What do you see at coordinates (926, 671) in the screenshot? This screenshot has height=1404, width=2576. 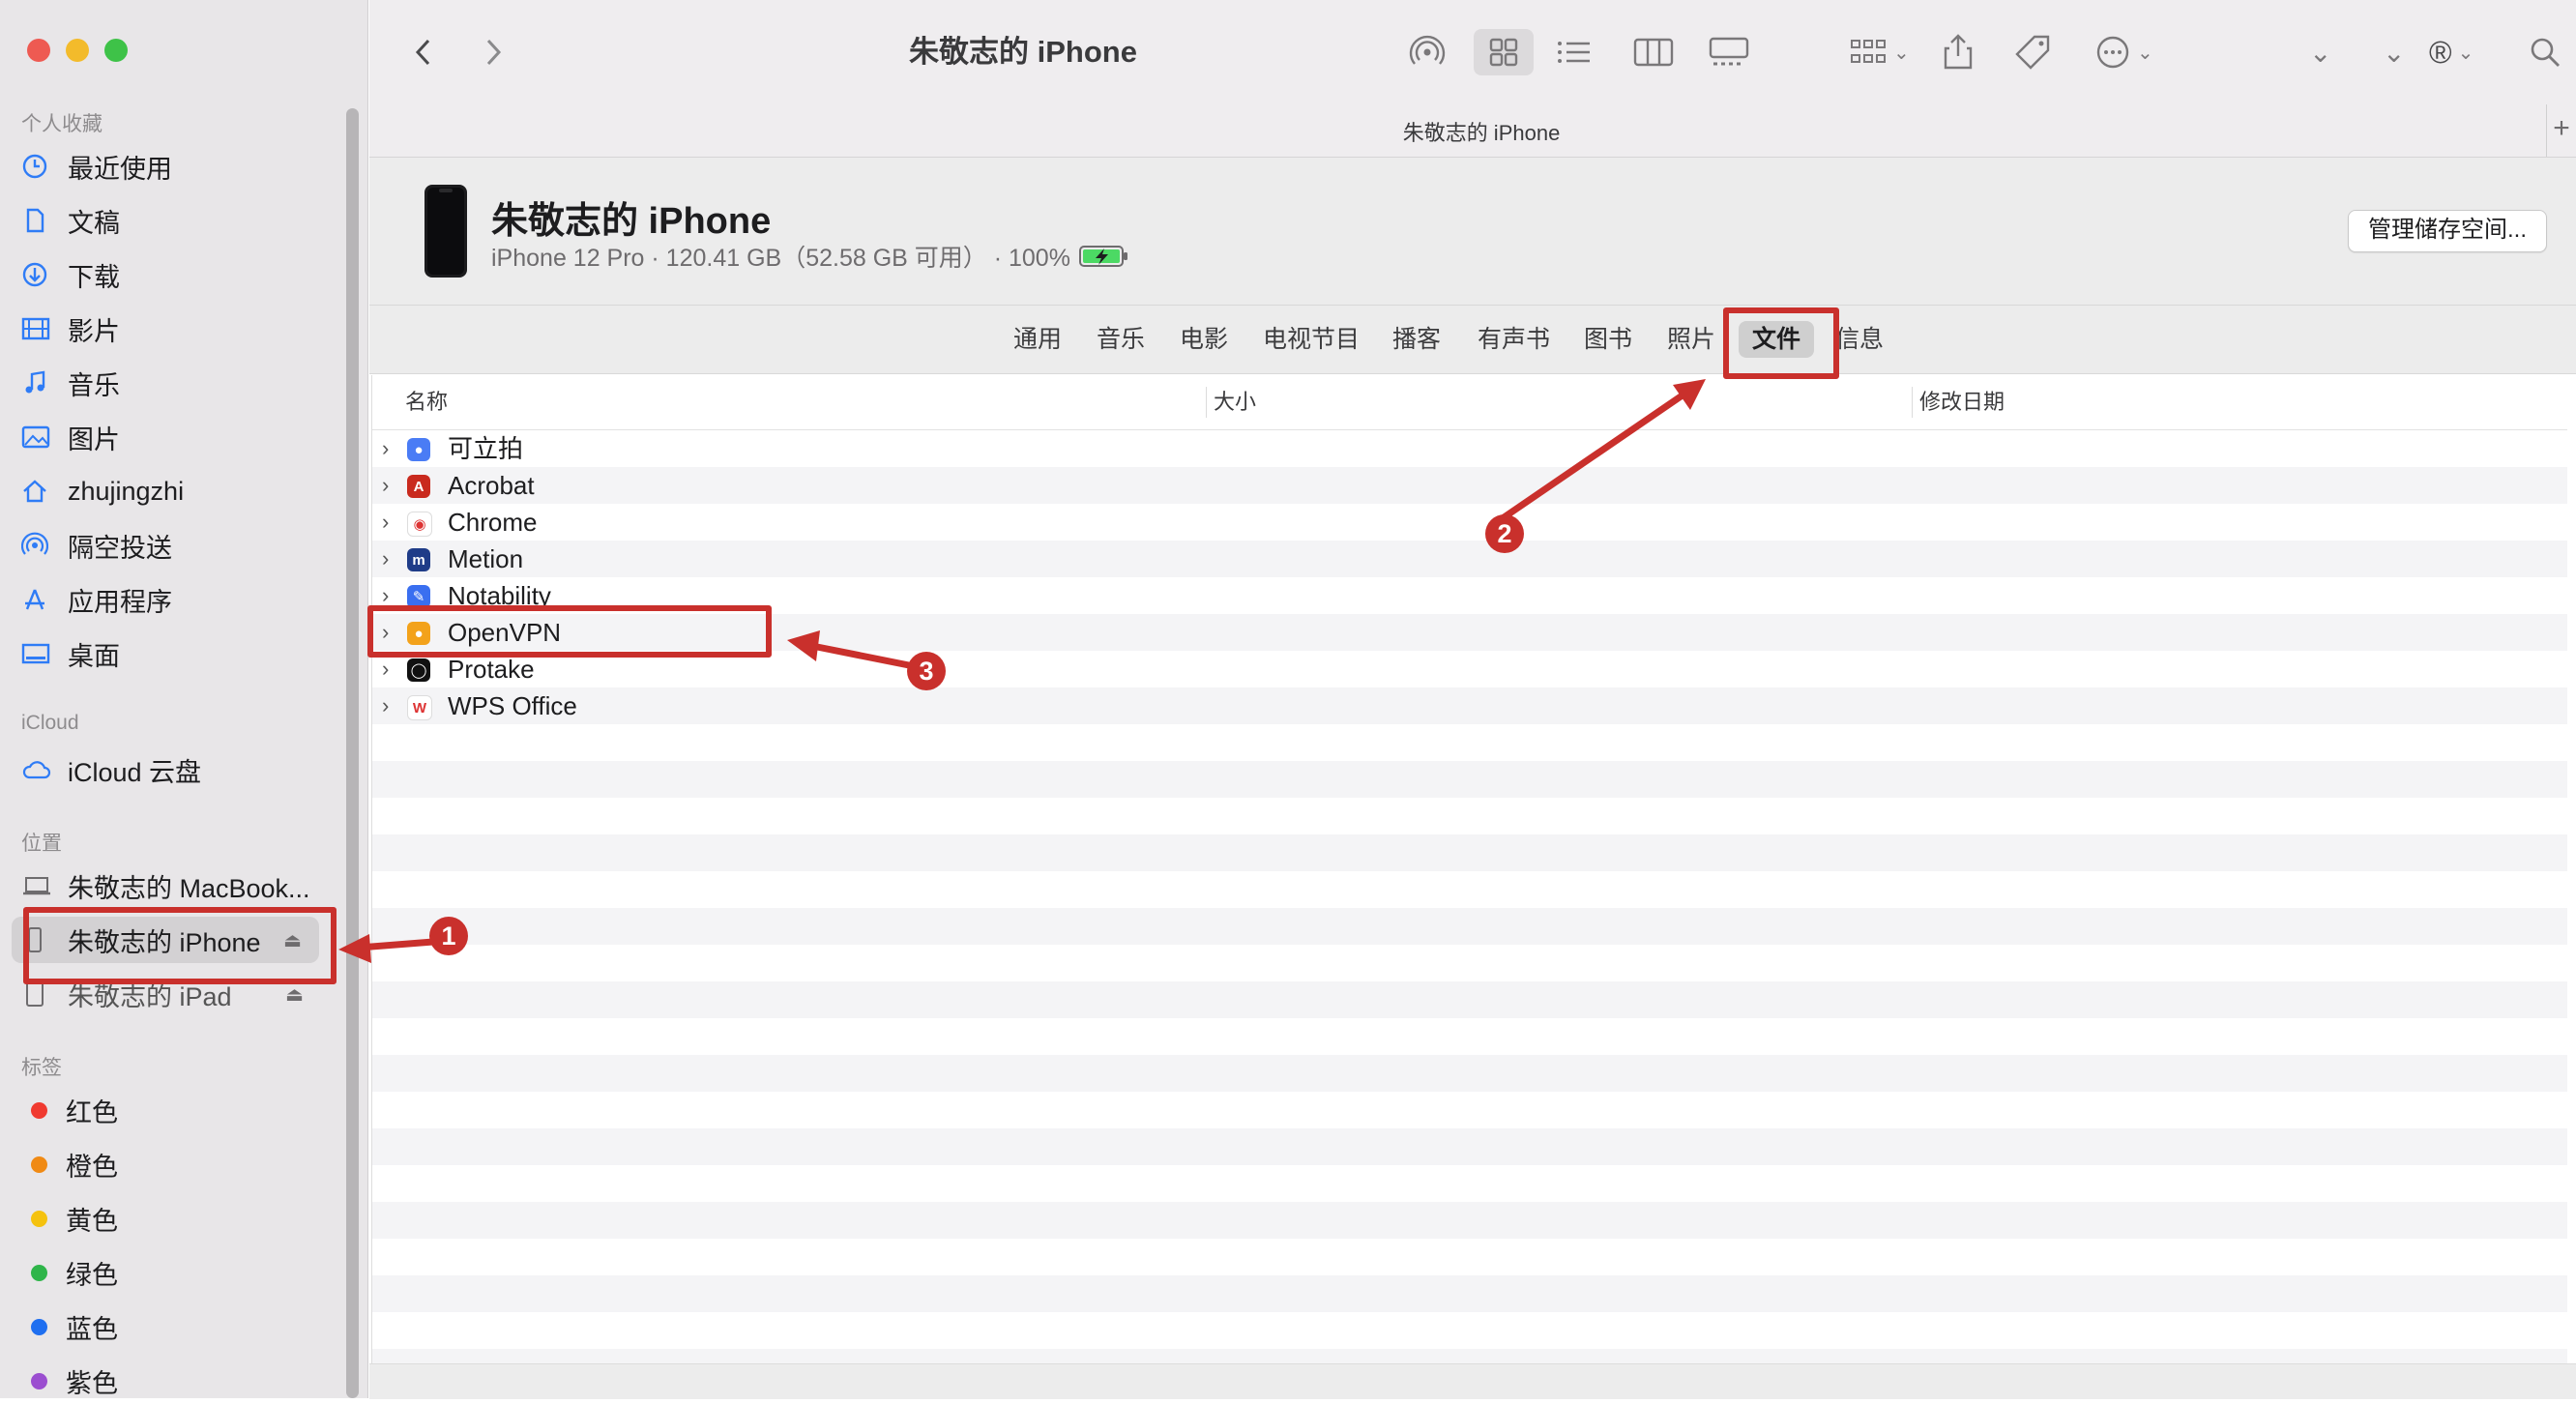 I see `annotation-badge-3: 3` at bounding box center [926, 671].